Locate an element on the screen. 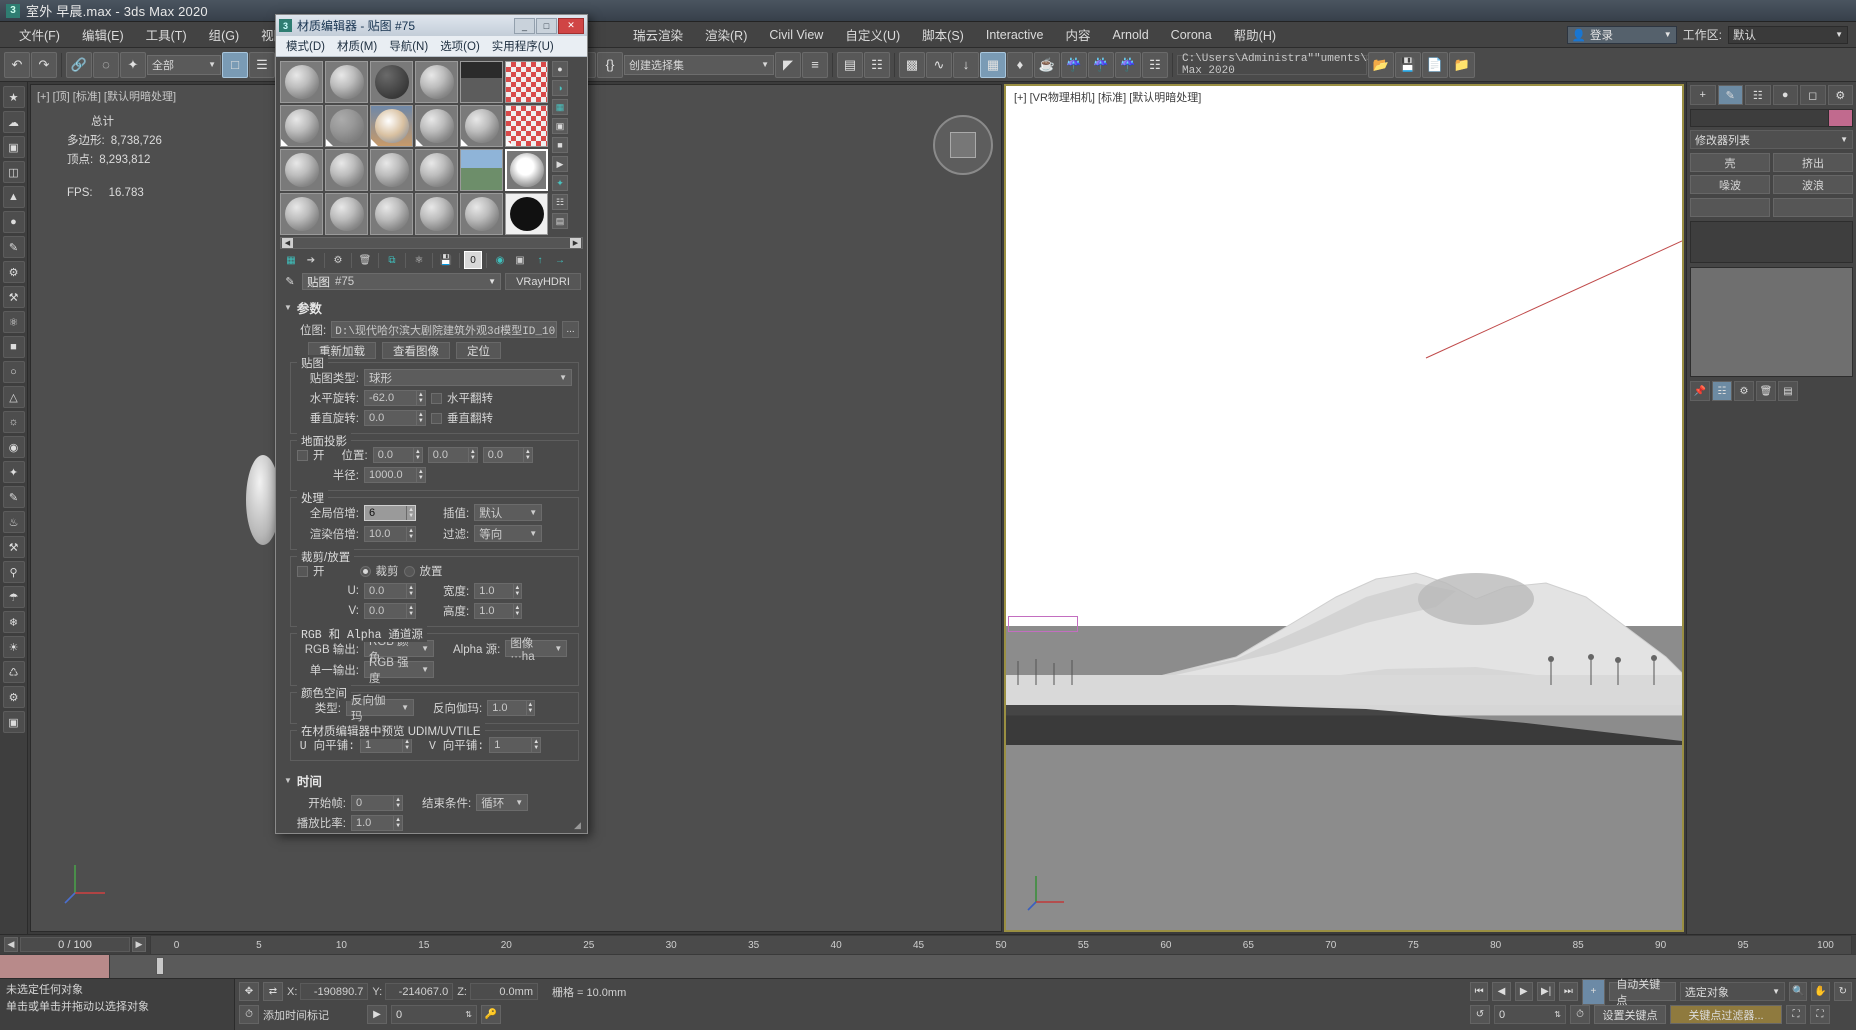 This screenshot has width=1856, height=1030. add-time-tag-label: 添加时间标记 is located at coordinates (296, 1015).